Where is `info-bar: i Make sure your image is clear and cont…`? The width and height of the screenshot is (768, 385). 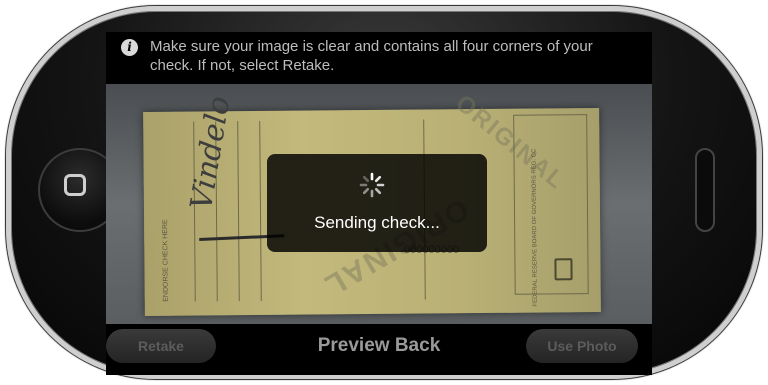
info-bar: i Make sure your image is clear and cont… is located at coordinates (379, 58).